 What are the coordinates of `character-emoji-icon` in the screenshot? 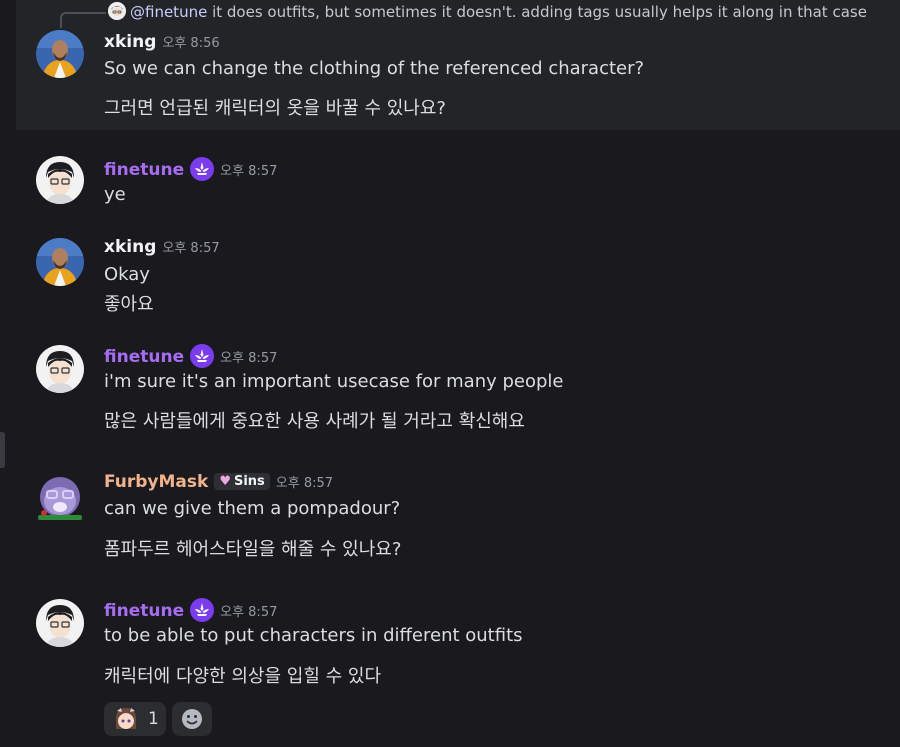 It's located at (126, 721).